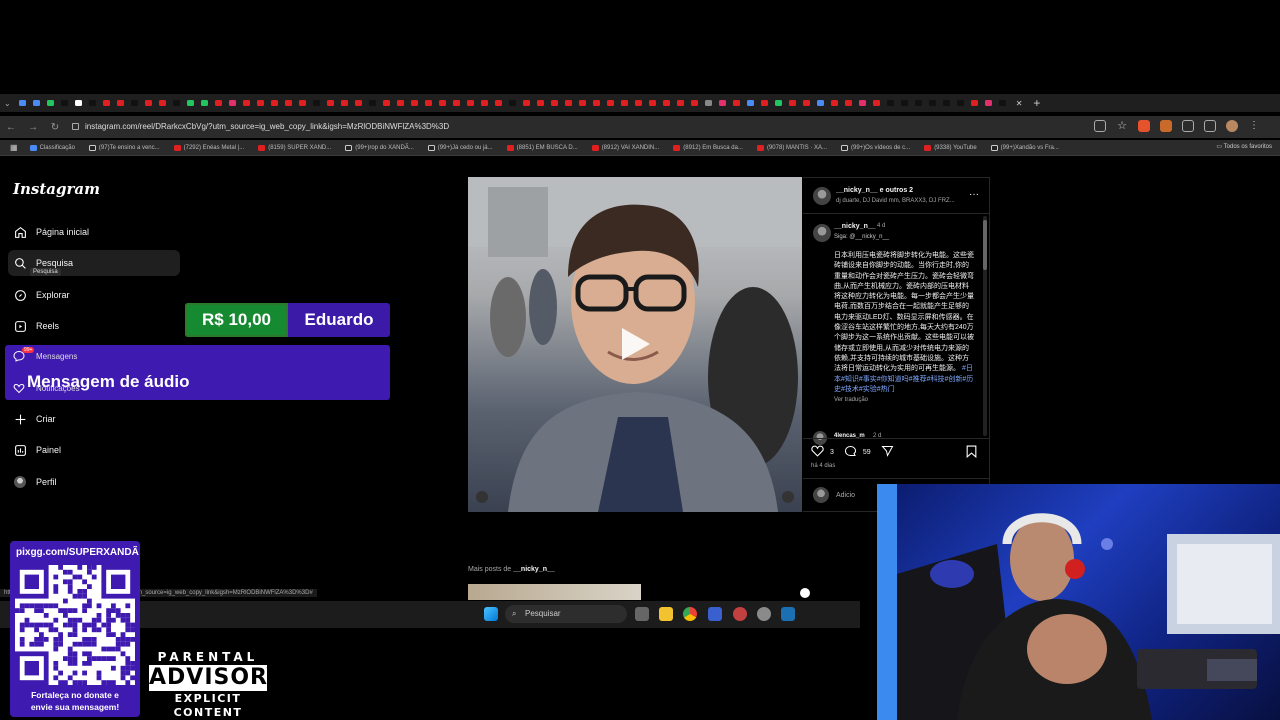 This screenshot has width=1280, height=720. I want to click on forward-button: →, so click(33, 127).